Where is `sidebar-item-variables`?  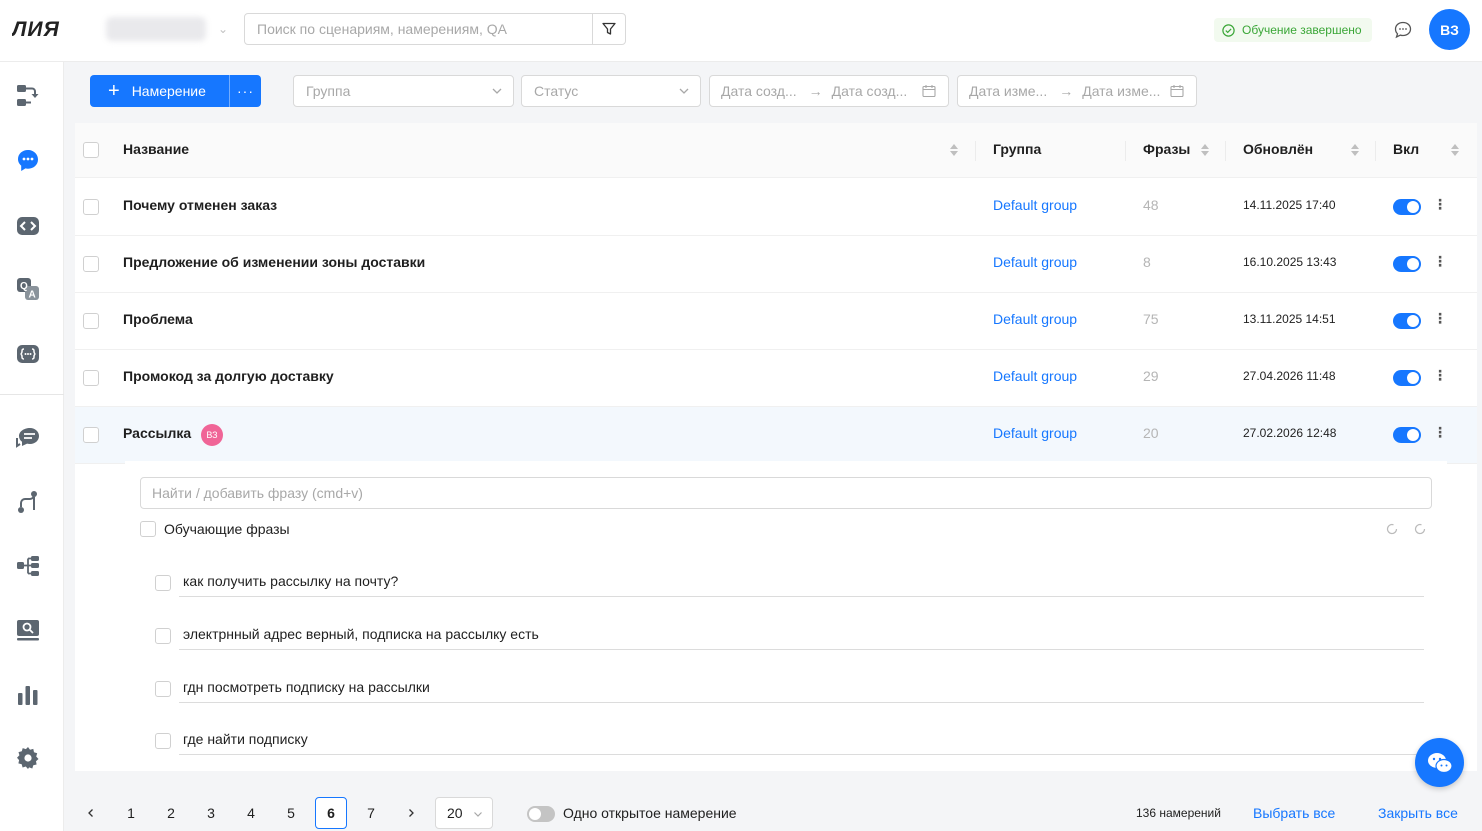 sidebar-item-variables is located at coordinates (28, 354).